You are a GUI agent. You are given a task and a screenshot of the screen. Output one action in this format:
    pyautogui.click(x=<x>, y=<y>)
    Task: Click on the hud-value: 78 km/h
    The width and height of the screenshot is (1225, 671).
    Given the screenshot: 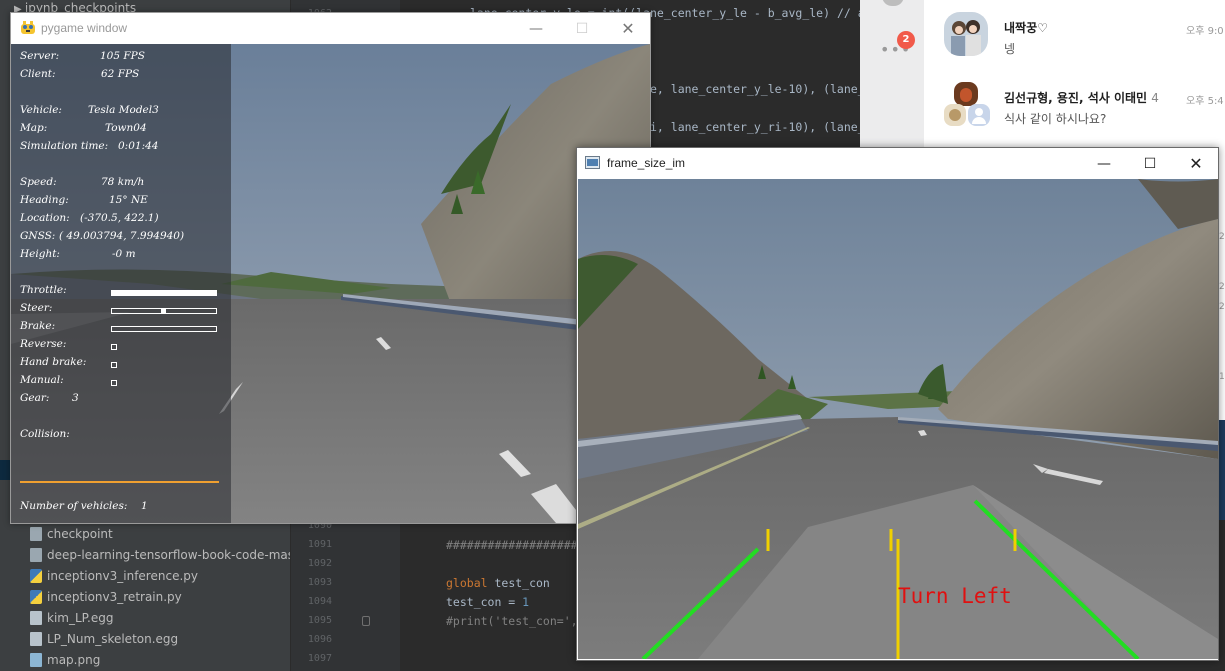 What is the action you would take?
    pyautogui.click(x=123, y=182)
    